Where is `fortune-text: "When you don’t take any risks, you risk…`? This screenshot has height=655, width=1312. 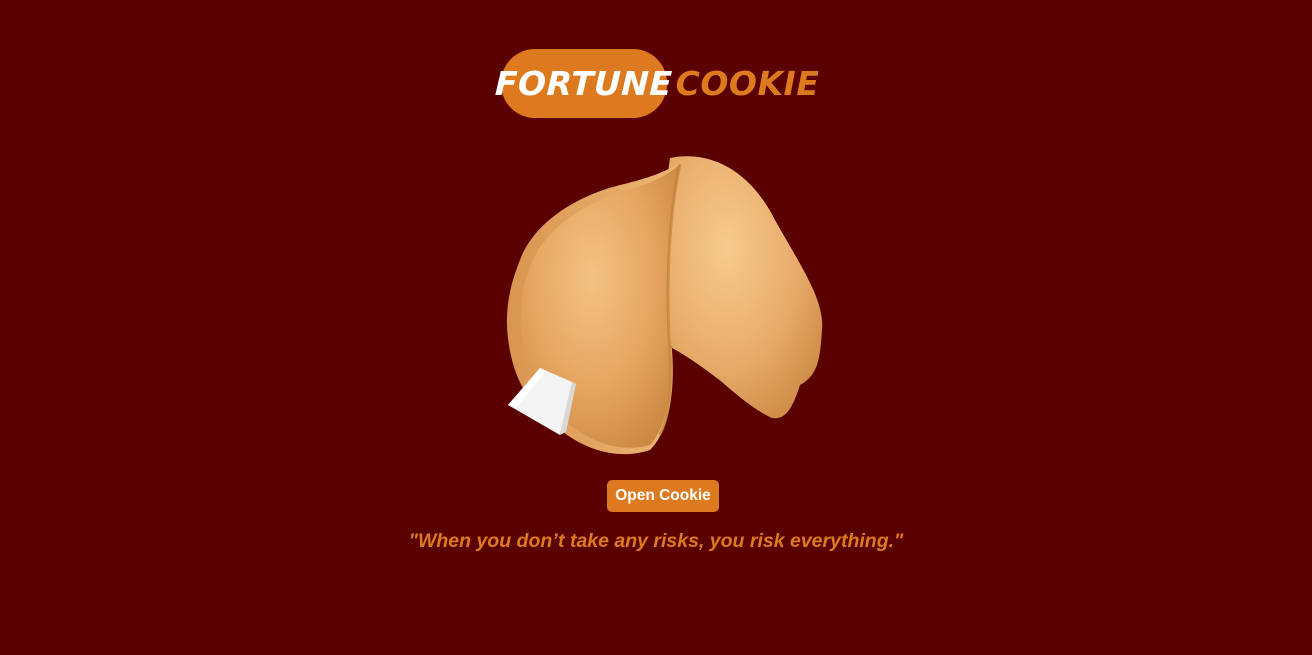
fortune-text: "When you don’t take any risks, you risk… is located at coordinates (656, 541).